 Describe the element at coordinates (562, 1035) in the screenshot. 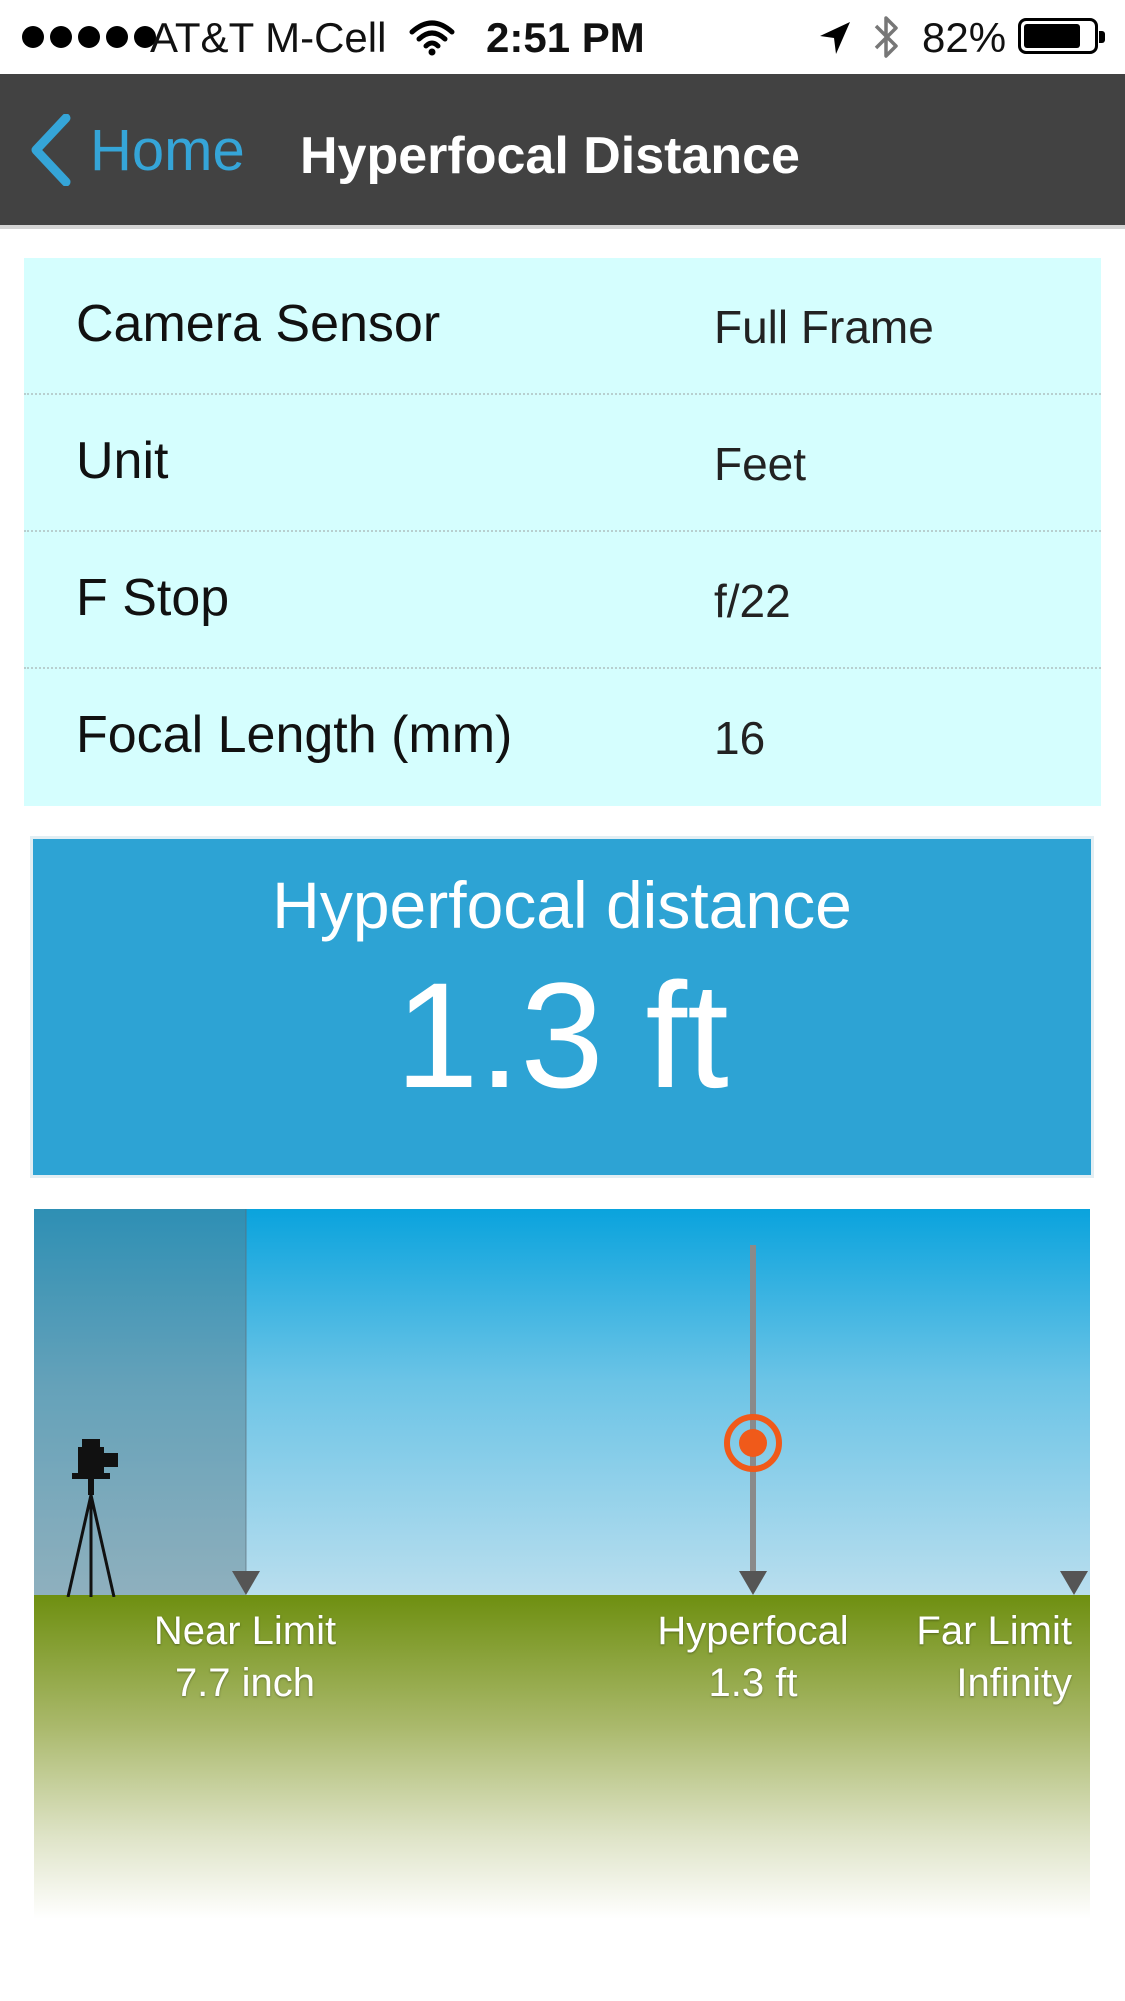

I see `result-value: 1.3 ft` at that location.